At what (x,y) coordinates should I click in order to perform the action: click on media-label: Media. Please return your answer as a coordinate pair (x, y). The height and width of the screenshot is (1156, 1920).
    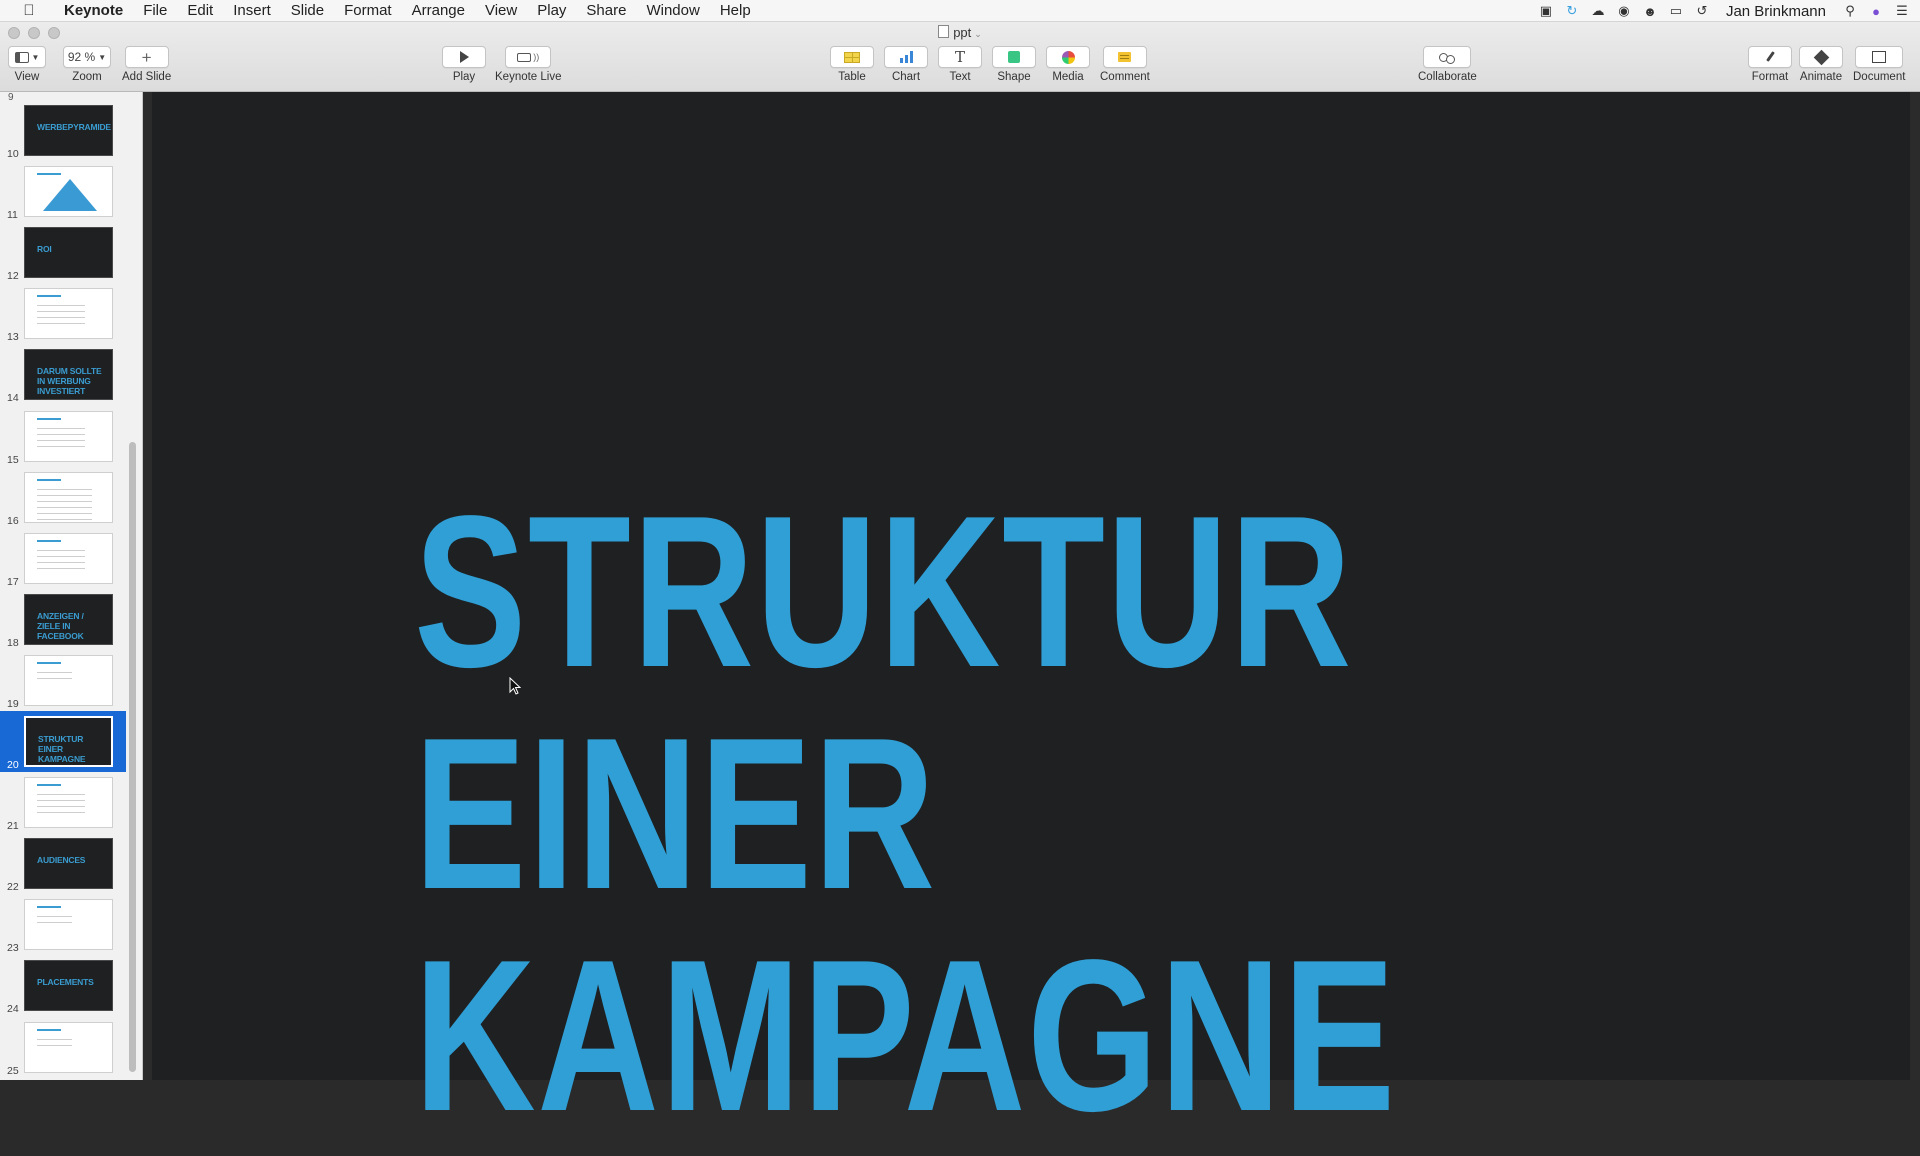
    Looking at the image, I should click on (1068, 77).